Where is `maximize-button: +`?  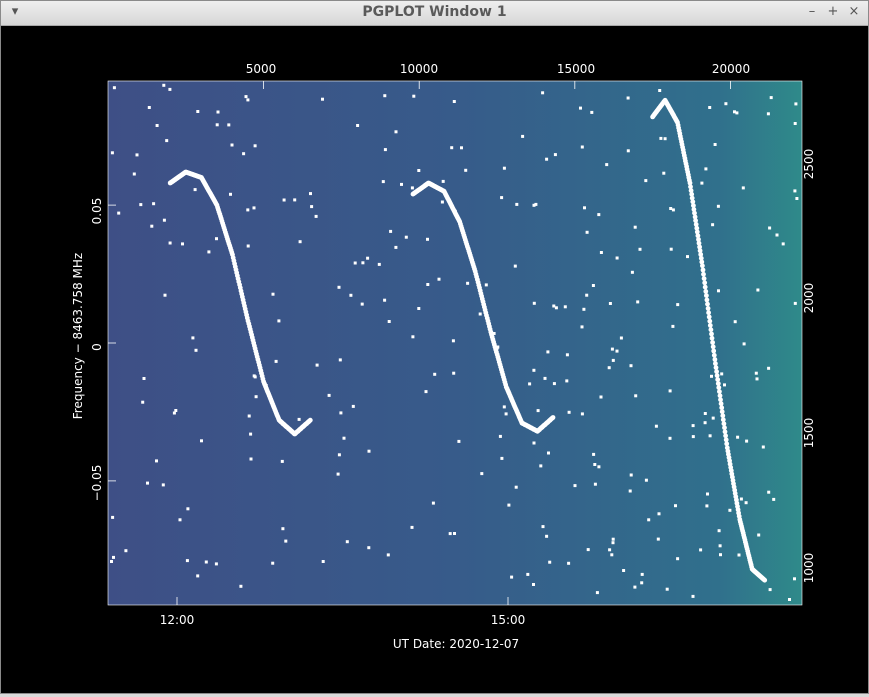
maximize-button: + is located at coordinates (833, 12).